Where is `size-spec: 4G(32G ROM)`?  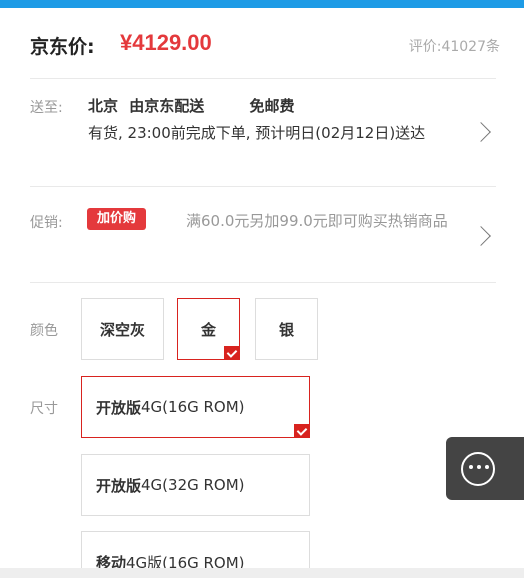 size-spec: 4G(32G ROM) is located at coordinates (193, 485).